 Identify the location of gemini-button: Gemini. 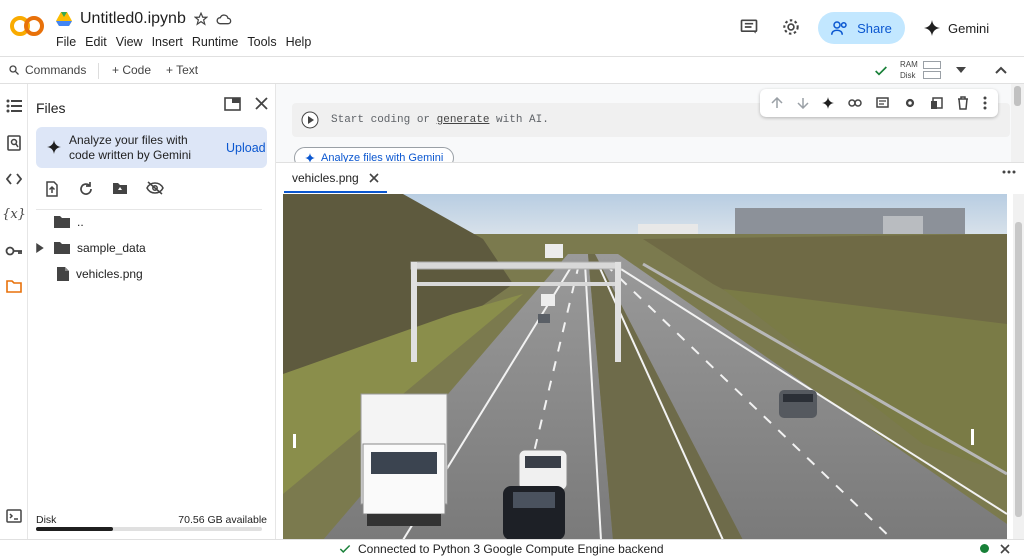
(956, 28).